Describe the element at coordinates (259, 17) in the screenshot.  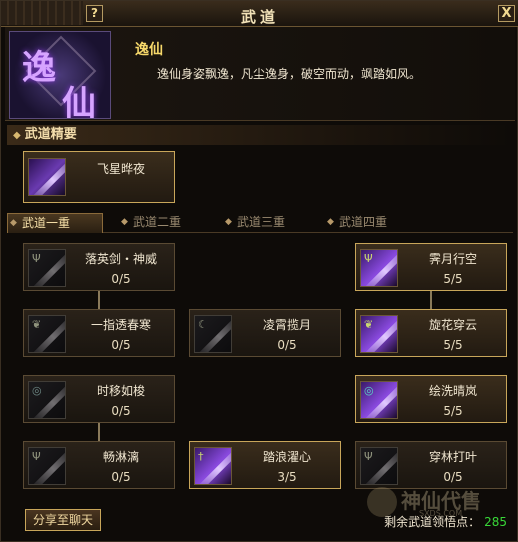
I see `window-title: 武道` at that location.